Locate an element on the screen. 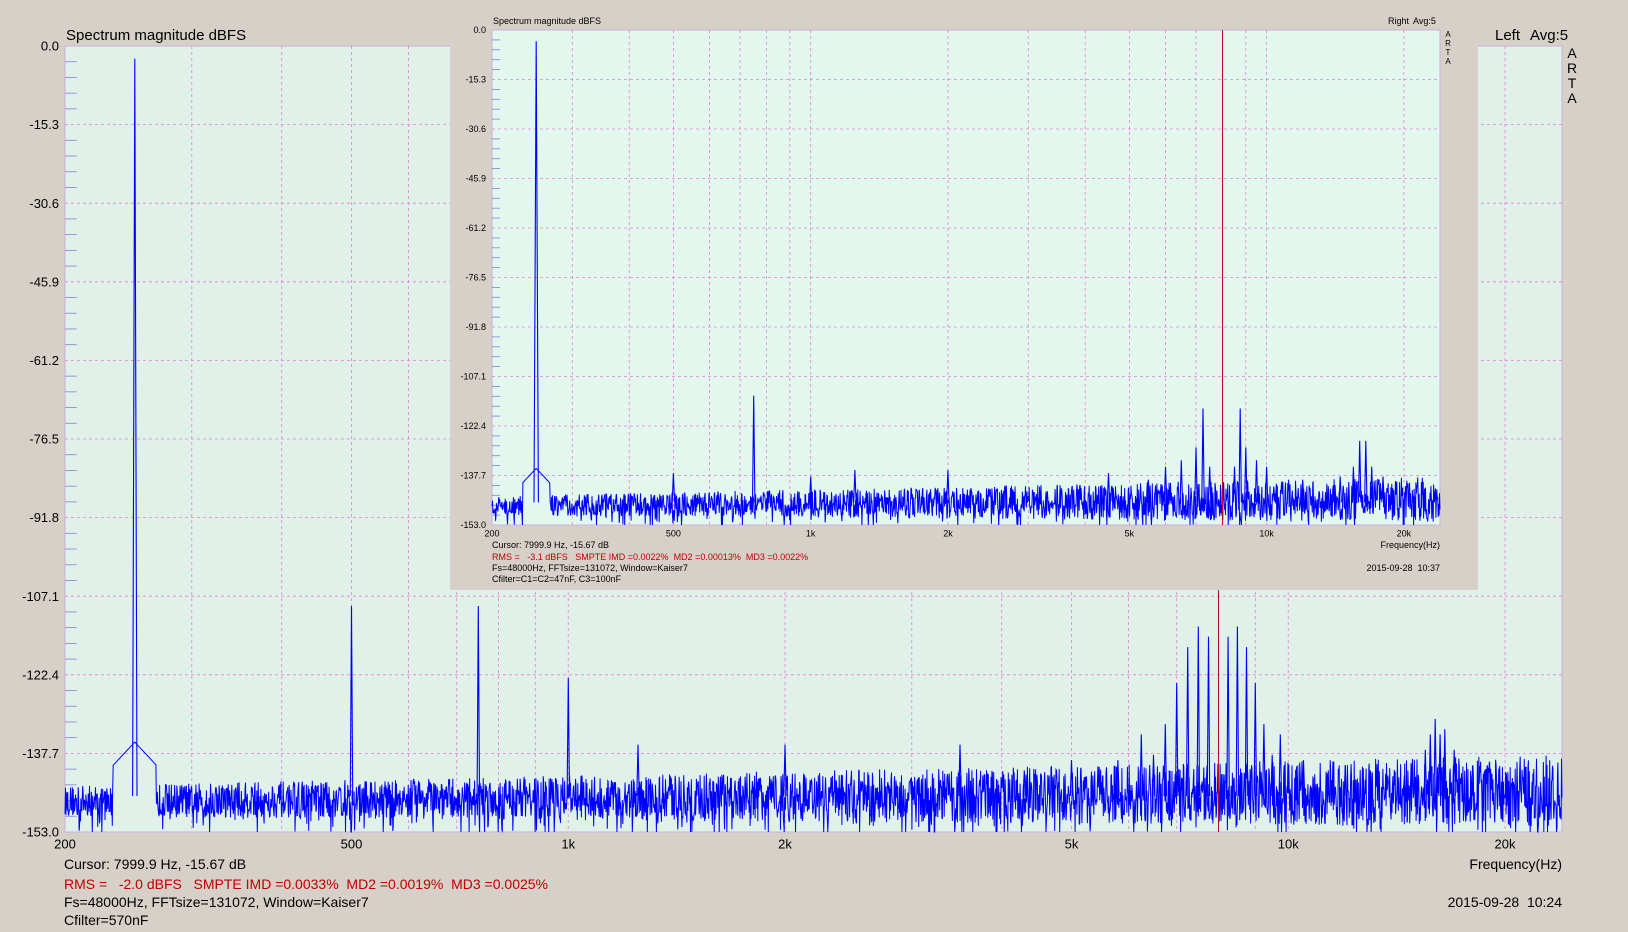 The height and width of the screenshot is (932, 1628). channel-label: Right is located at coordinates (1399, 21).